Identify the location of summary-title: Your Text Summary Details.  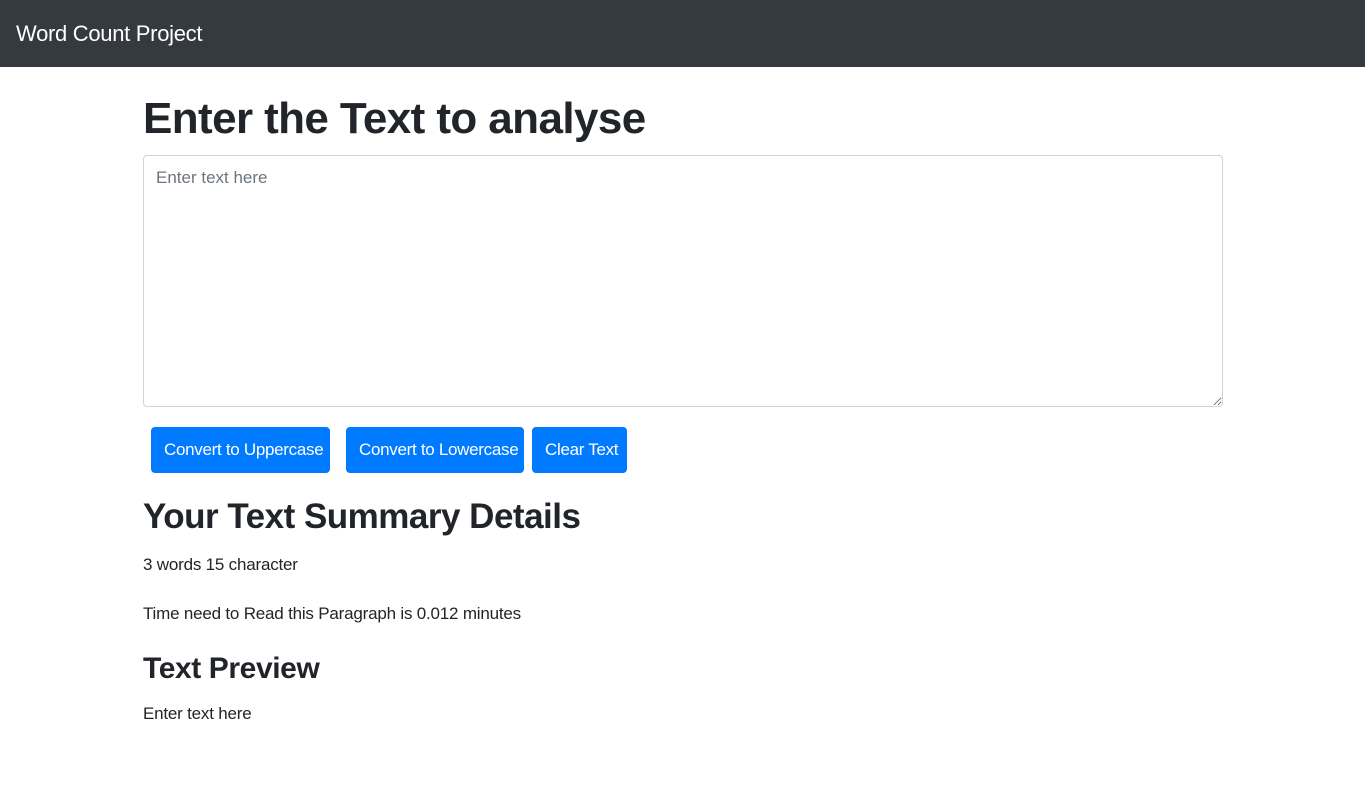
(362, 516).